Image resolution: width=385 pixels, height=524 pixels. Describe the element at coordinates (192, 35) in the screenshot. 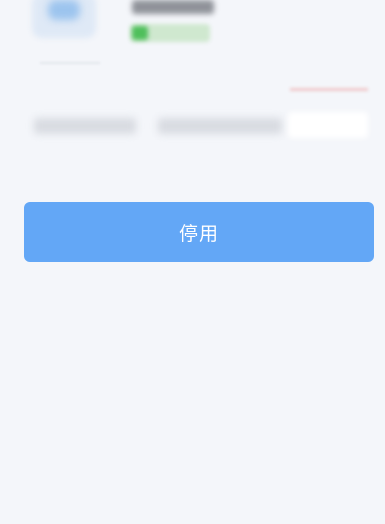

I see `account-header` at that location.